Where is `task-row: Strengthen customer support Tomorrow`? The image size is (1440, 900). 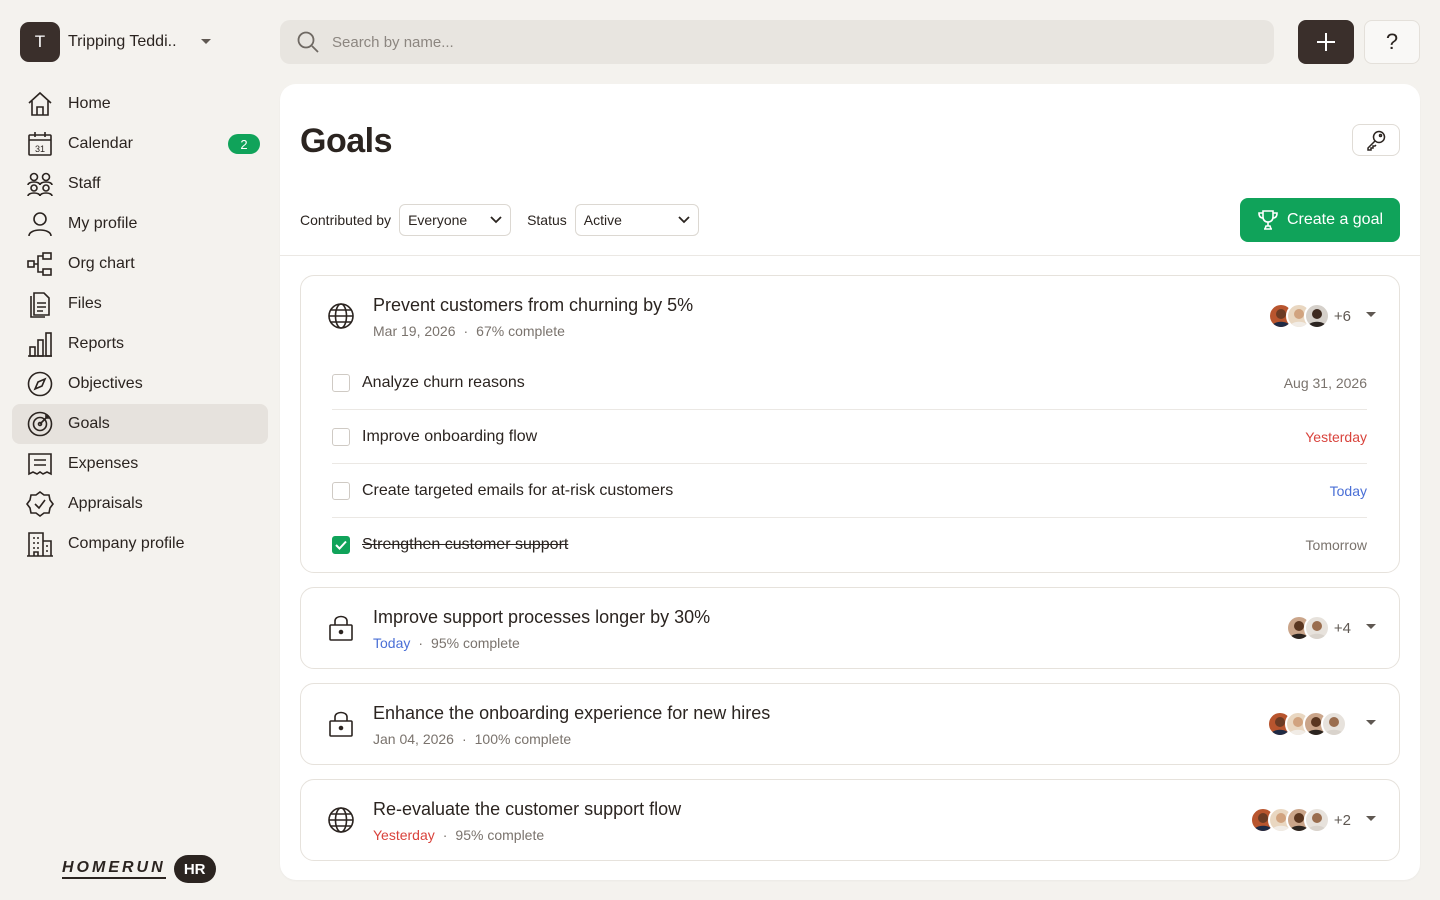 task-row: Strengthen customer support Tomorrow is located at coordinates (849, 545).